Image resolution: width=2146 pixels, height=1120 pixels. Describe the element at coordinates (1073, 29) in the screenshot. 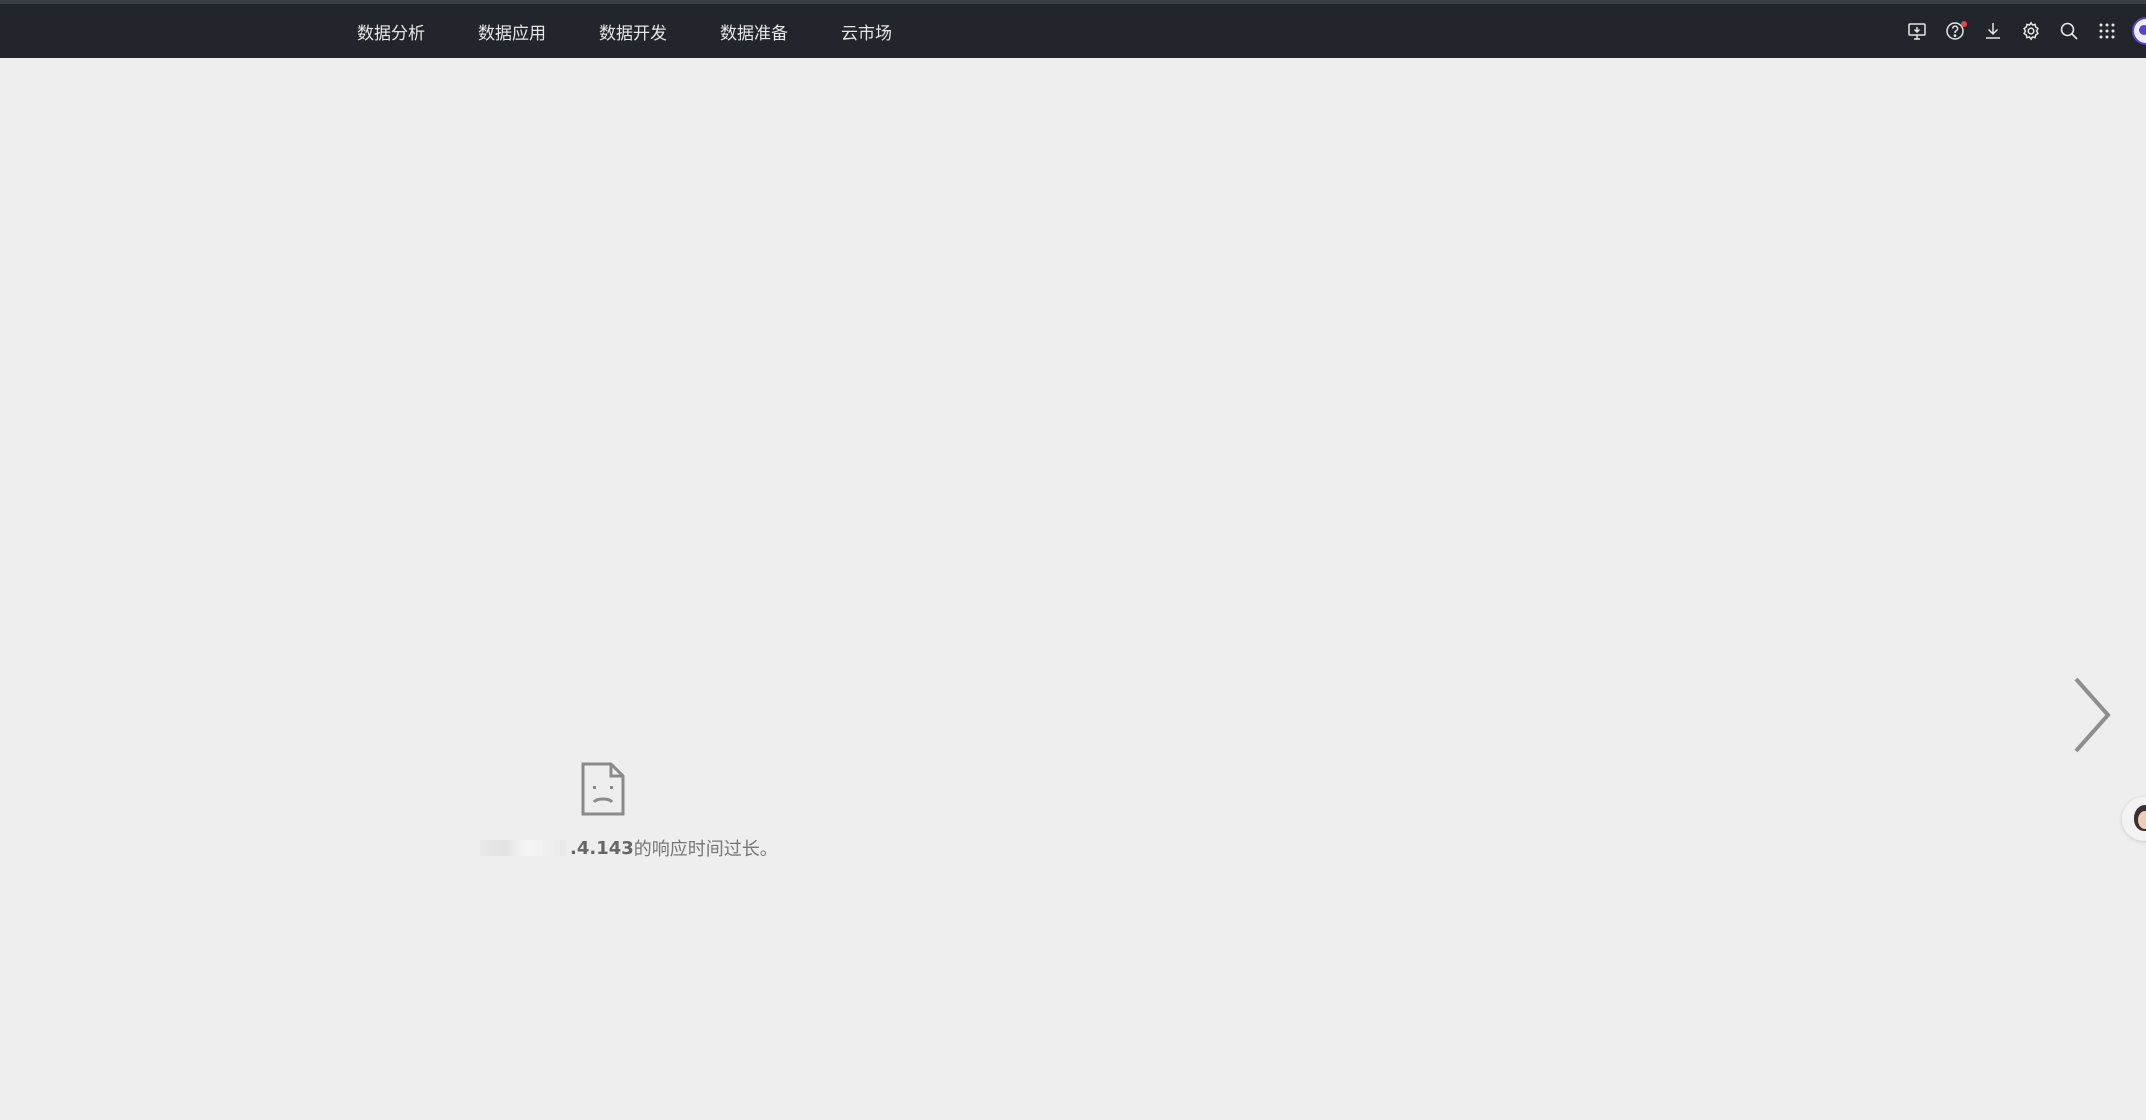

I see `top-navigation-bar: 数据分析 数据应用 数据开发 数据准备 云市场` at that location.